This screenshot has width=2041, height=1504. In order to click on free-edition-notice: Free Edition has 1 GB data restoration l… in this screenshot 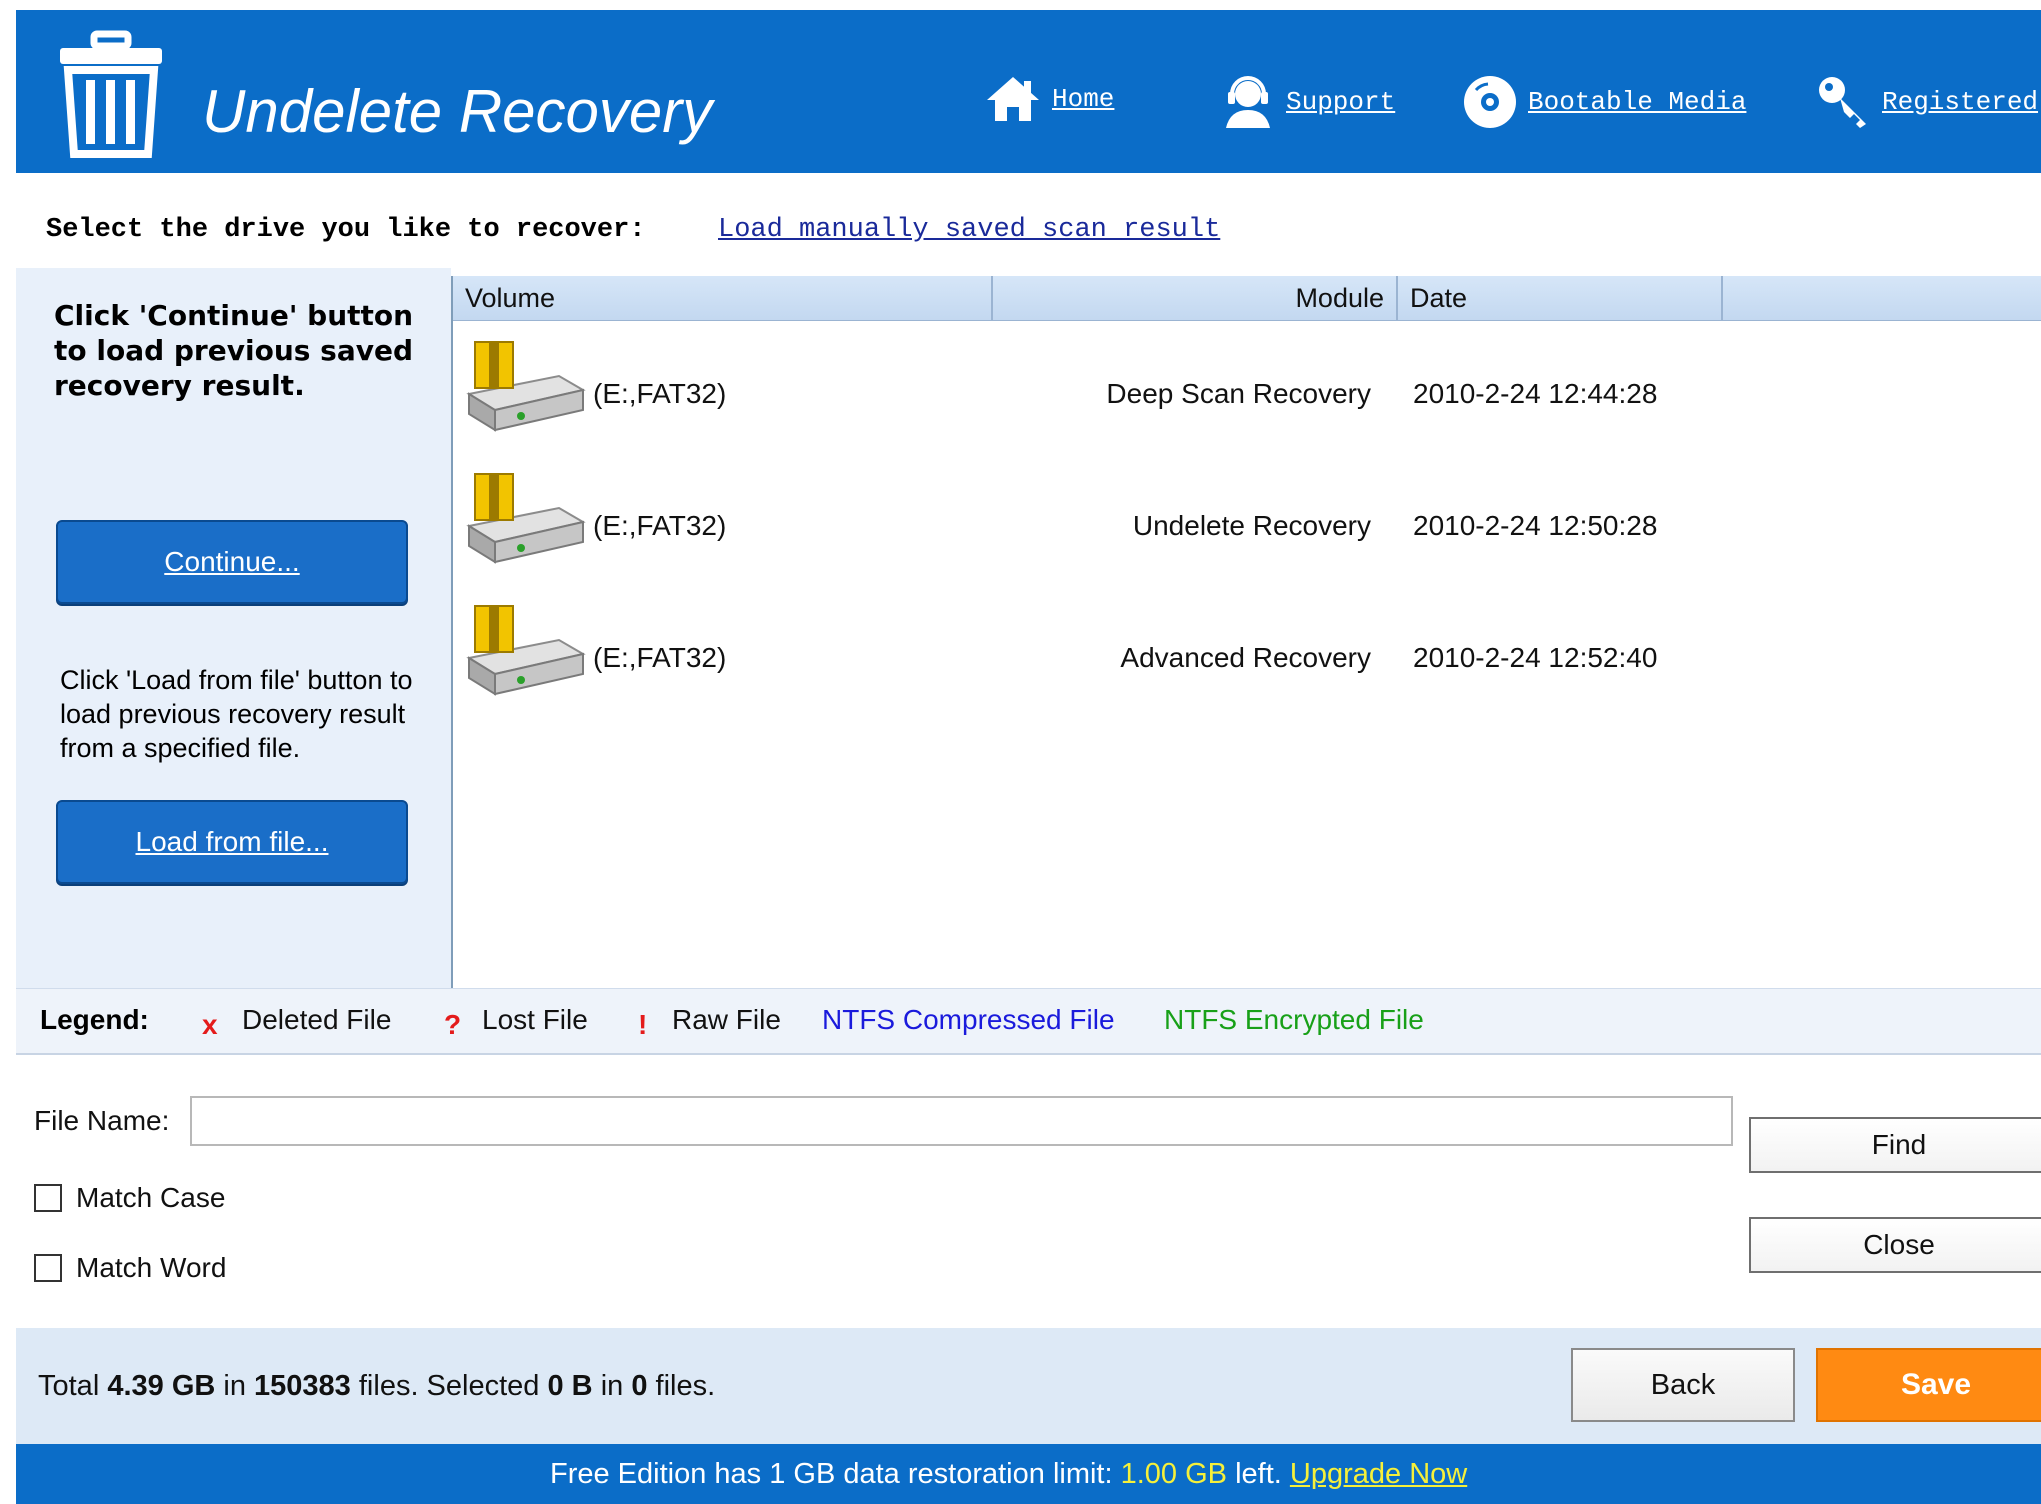, I will do `click(1008, 1474)`.